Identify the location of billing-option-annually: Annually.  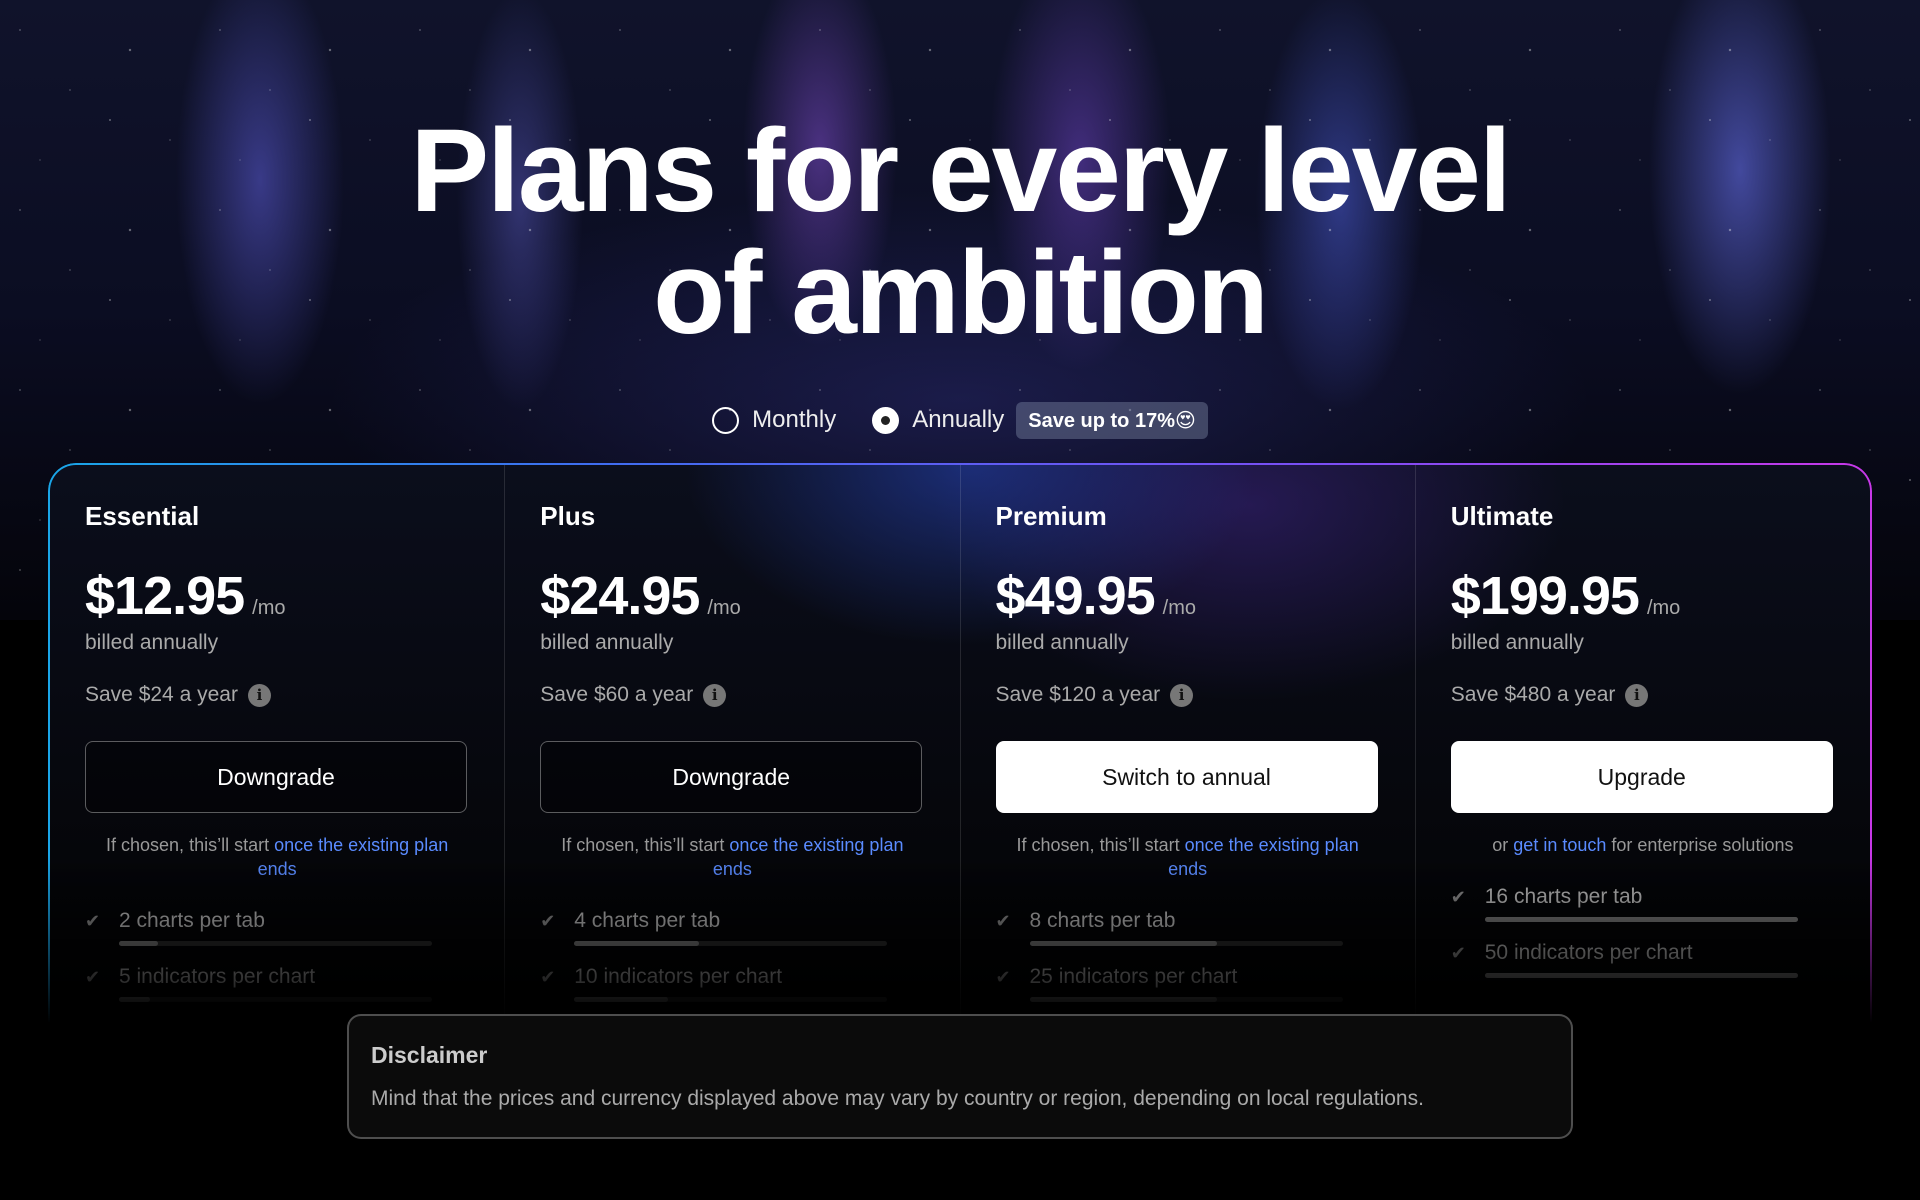
(938, 420).